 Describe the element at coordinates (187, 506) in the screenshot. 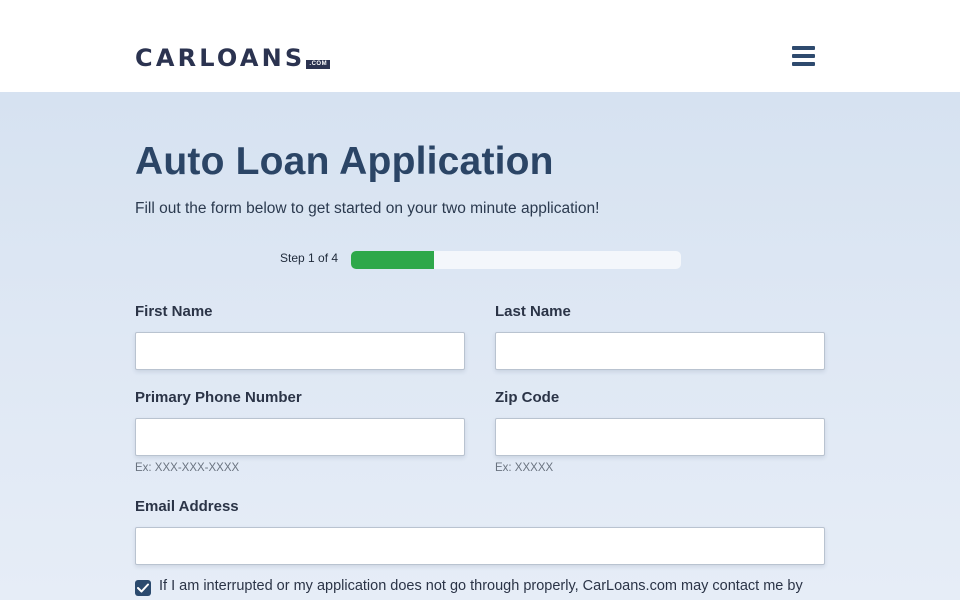

I see `email-label: Email Address` at that location.